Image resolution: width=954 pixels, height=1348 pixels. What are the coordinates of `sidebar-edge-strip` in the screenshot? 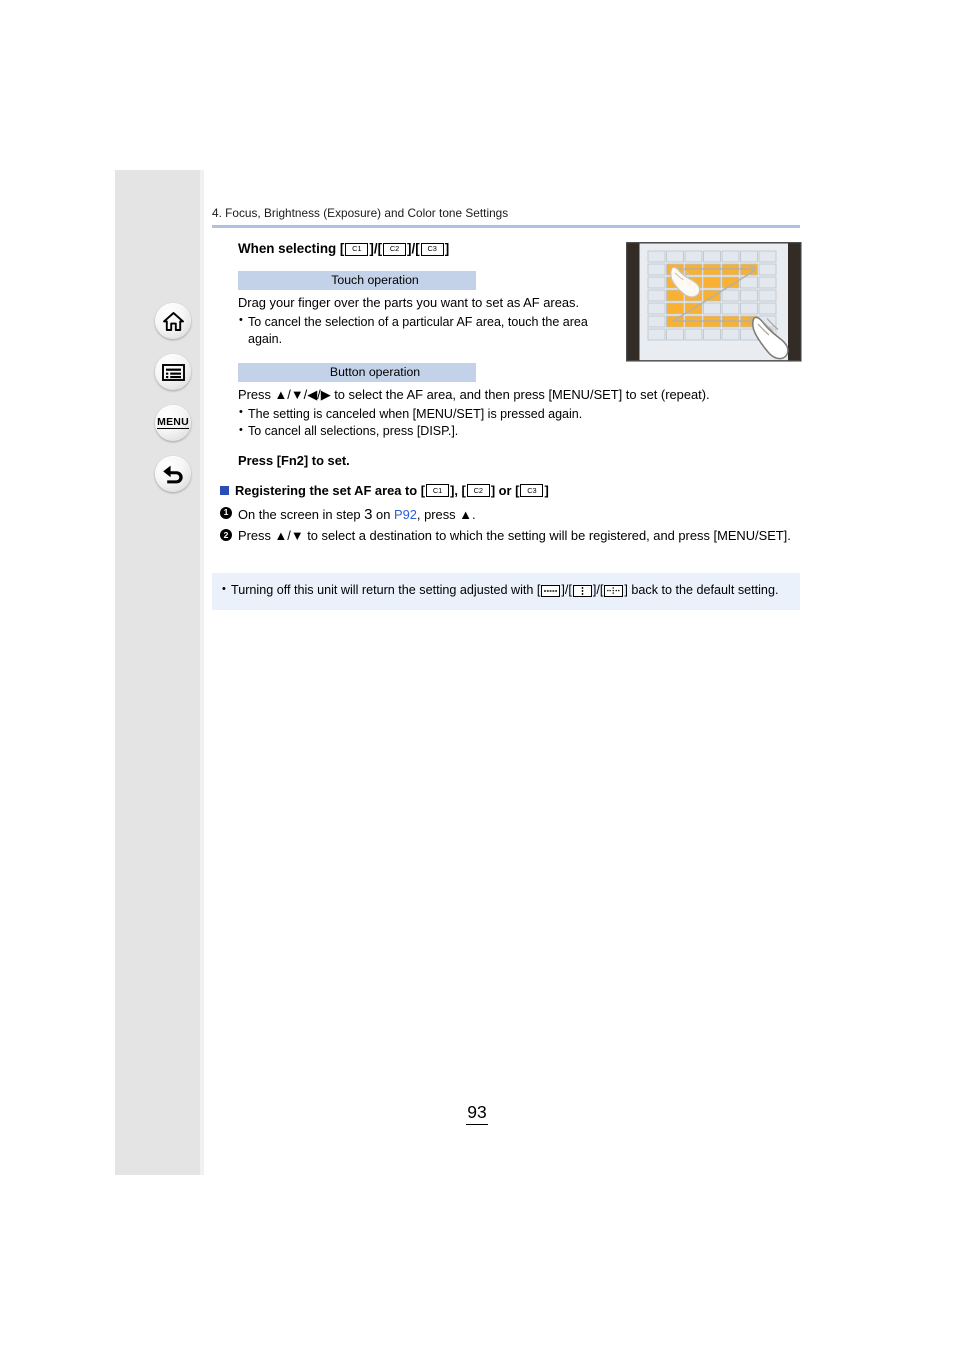 It's located at (202, 672).